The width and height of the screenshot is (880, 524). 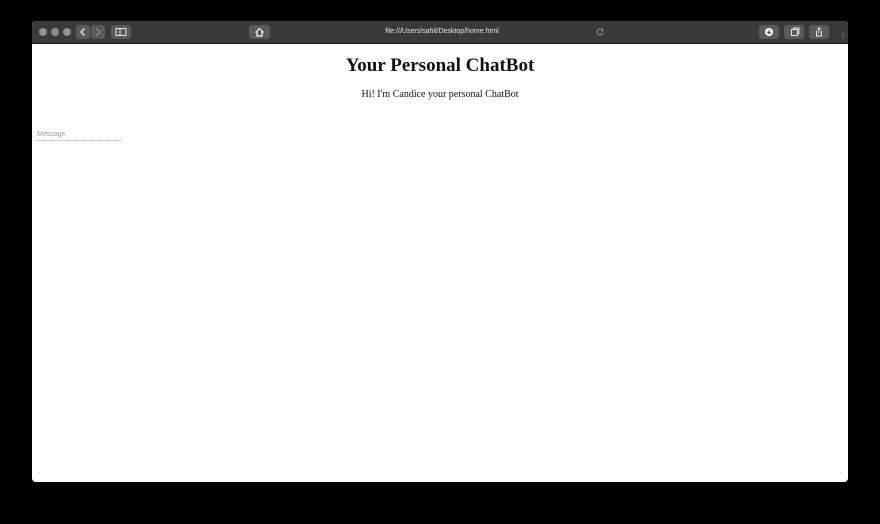 I want to click on share-icon, so click(x=819, y=31).